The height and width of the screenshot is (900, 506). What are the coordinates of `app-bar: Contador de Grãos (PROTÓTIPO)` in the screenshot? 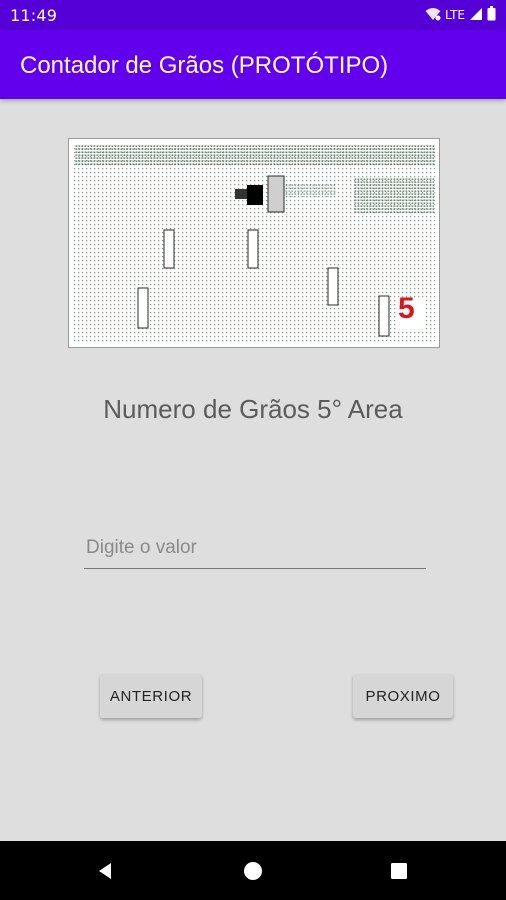 It's located at (253, 64).